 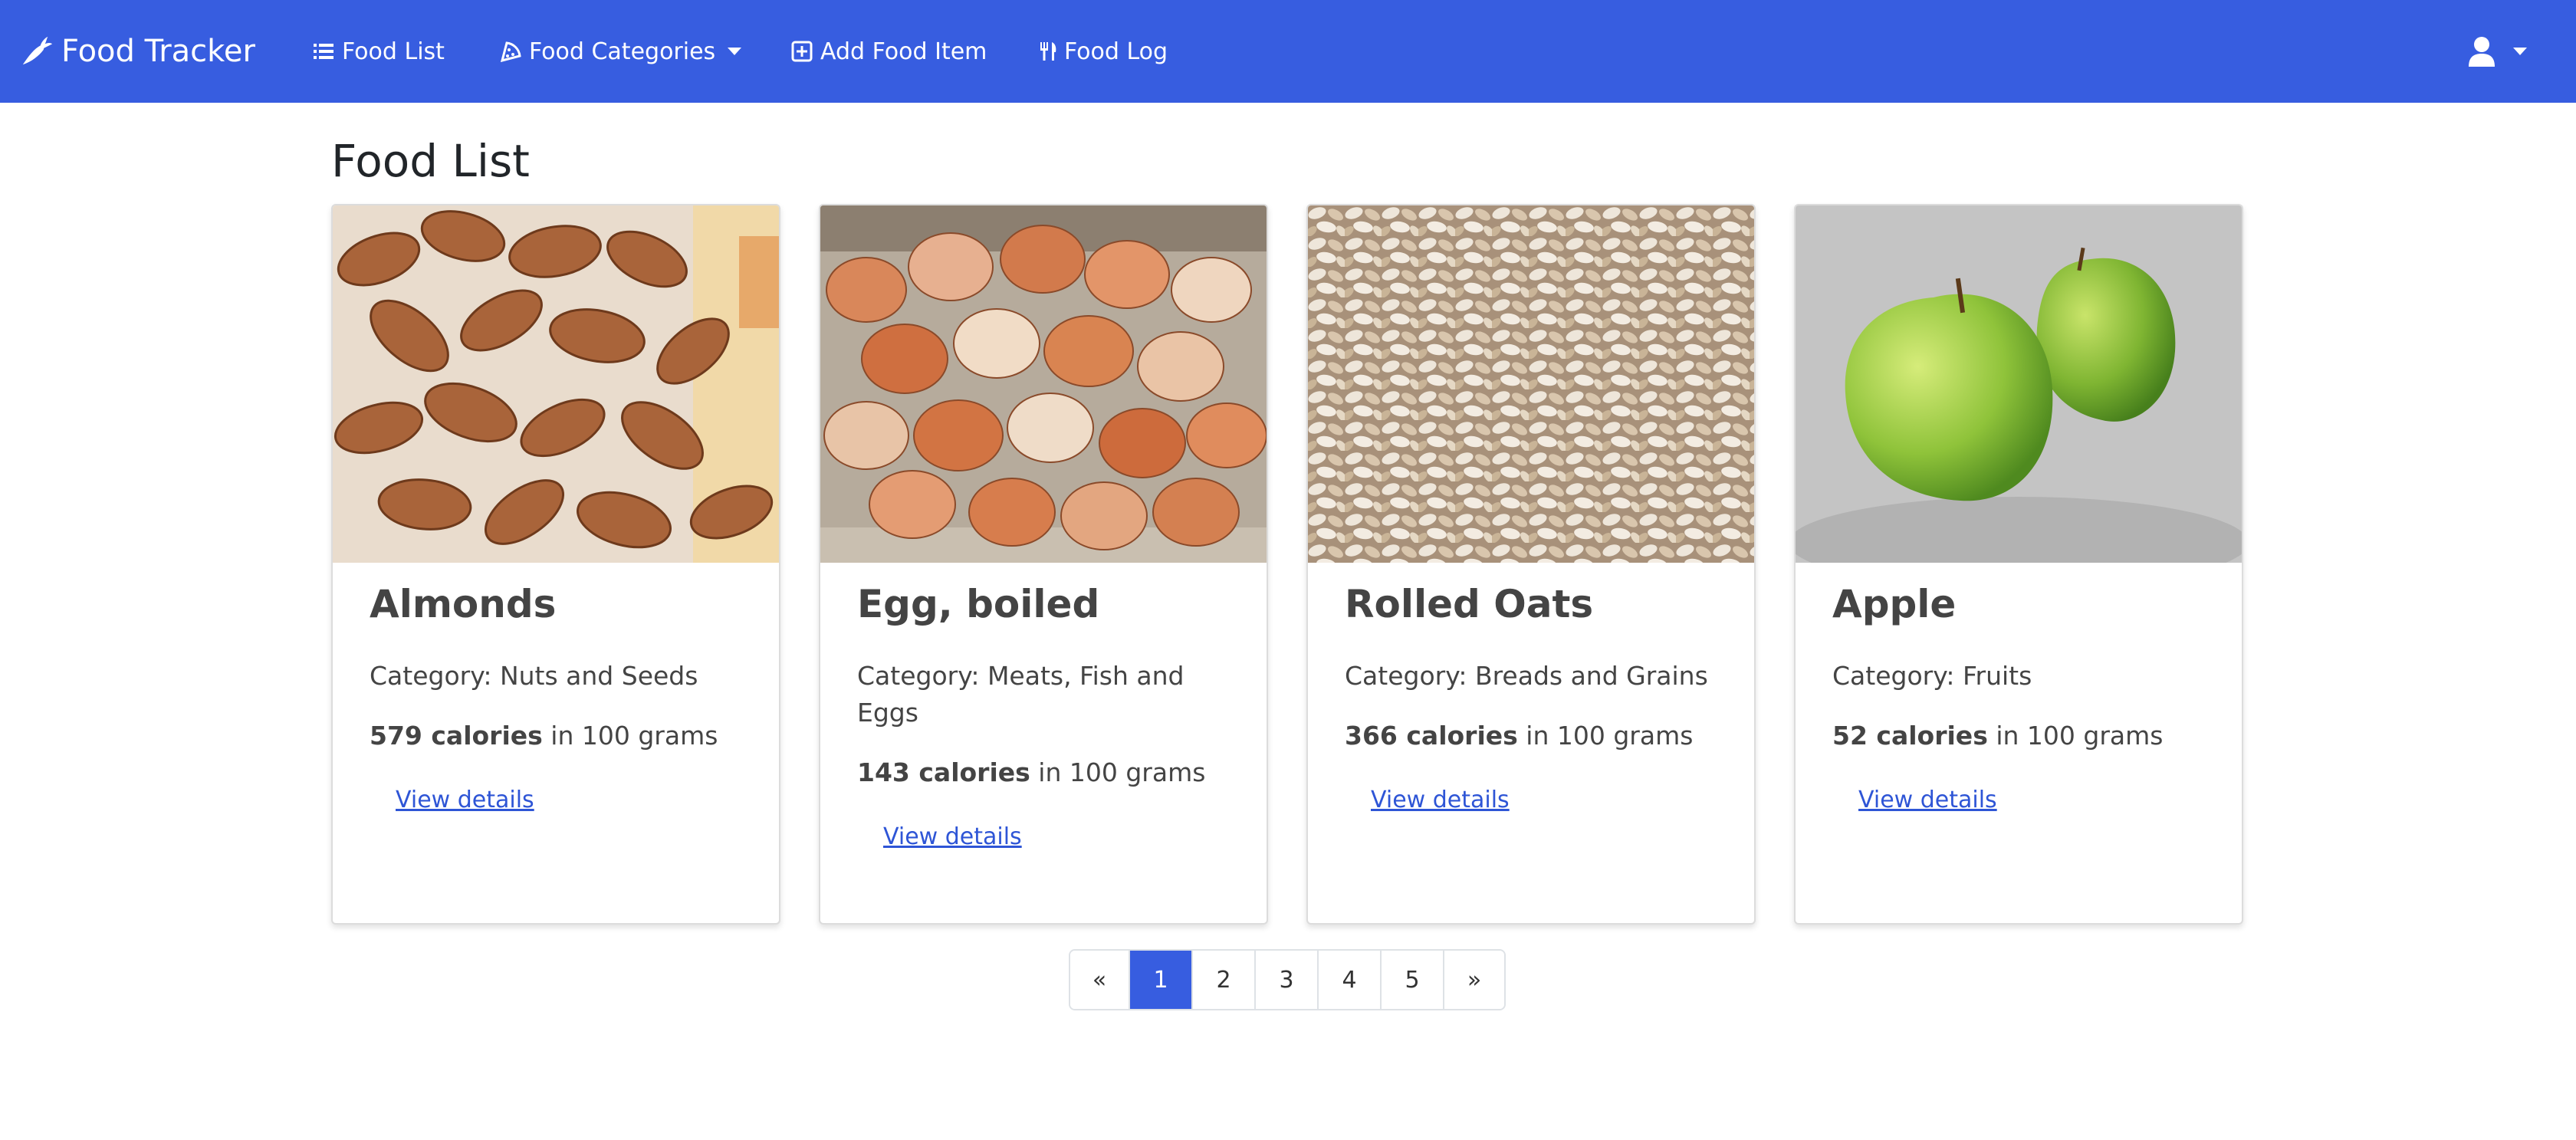 I want to click on calories-value: 143 calories, so click(x=944, y=772).